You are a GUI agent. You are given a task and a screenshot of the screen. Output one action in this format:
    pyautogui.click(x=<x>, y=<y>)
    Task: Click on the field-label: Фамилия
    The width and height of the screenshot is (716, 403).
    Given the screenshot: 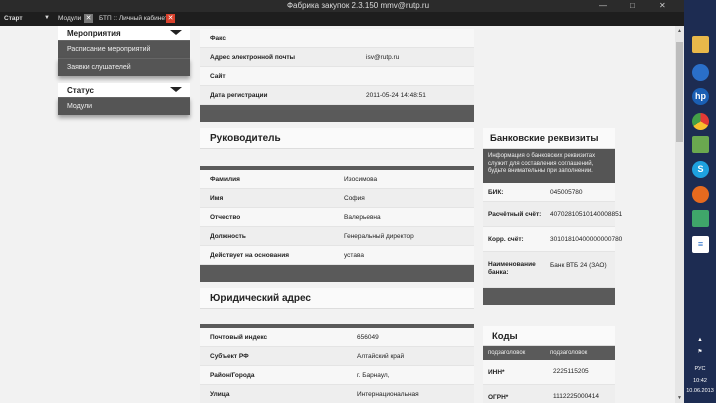 What is the action you would take?
    pyautogui.click(x=225, y=179)
    